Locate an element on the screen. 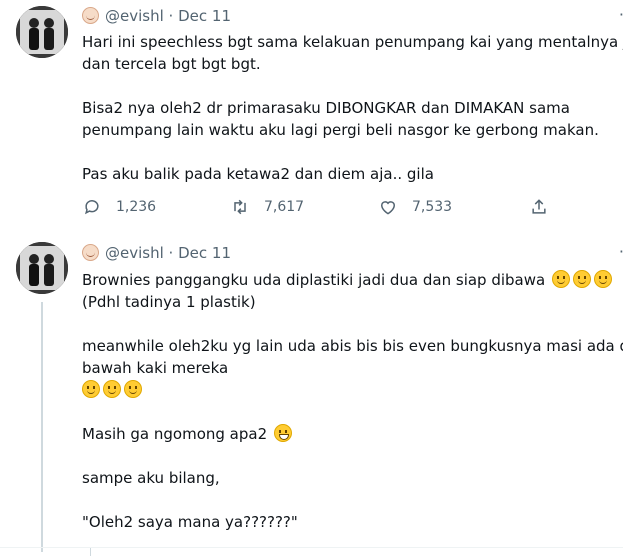 This screenshot has width=623, height=556. retweet-icon is located at coordinates (240, 207).